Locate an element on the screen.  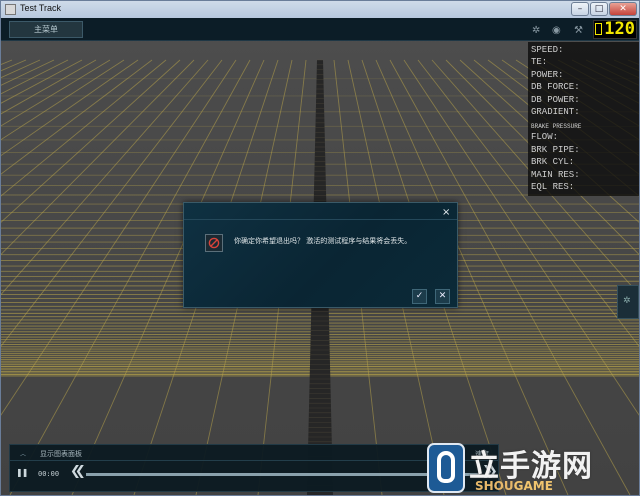
cancel-button: ✕ is located at coordinates (442, 296).